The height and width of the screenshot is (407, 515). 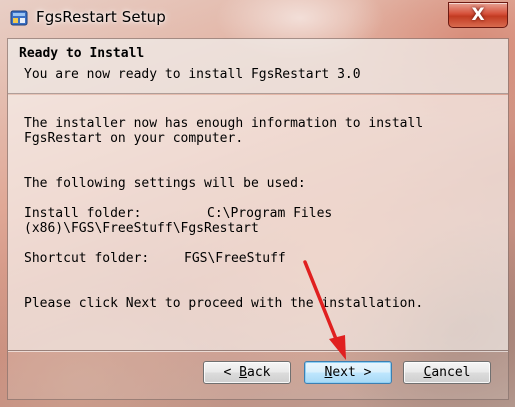 I want to click on cancel-button: Cancel, so click(x=447, y=372).